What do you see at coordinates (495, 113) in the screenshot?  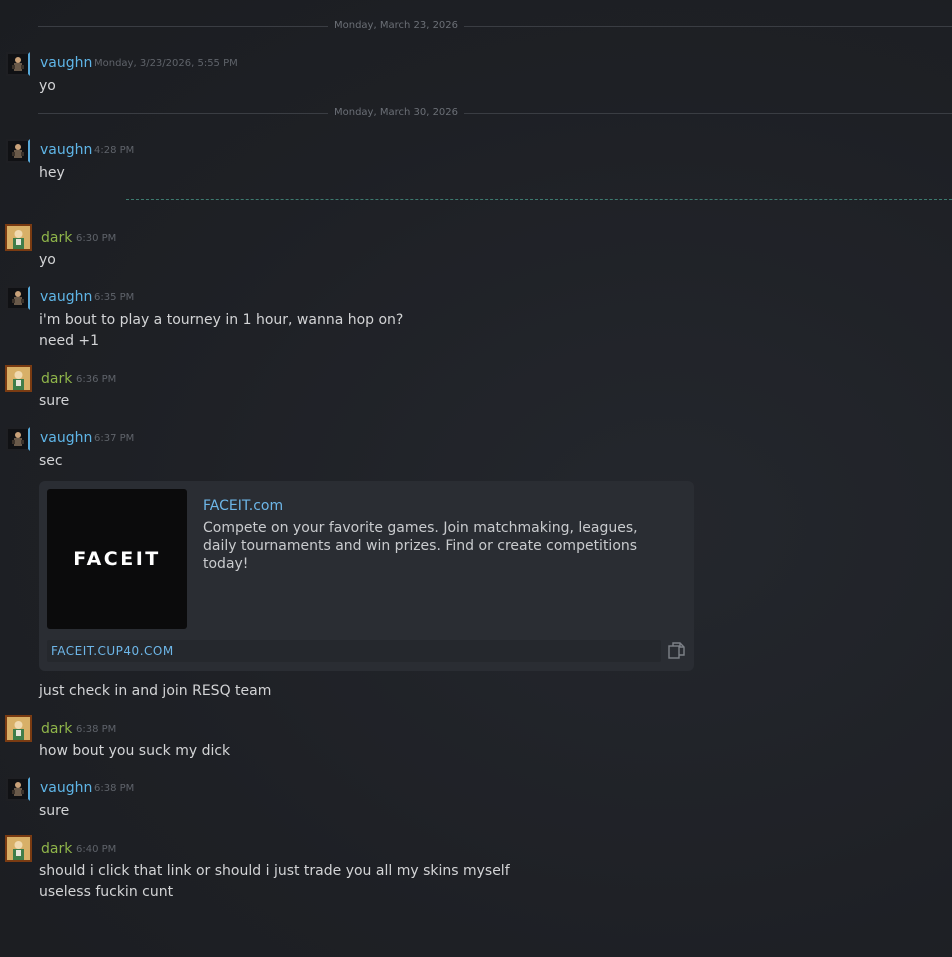 I see `date-divider: Monday, March 30, 2026` at bounding box center [495, 113].